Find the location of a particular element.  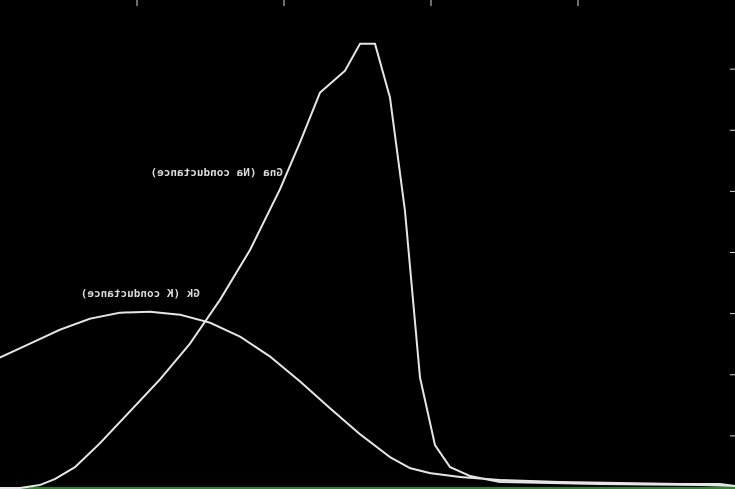

series-labels: Gna (Na conductance) Gk (K conductance) is located at coordinates (182, 233).